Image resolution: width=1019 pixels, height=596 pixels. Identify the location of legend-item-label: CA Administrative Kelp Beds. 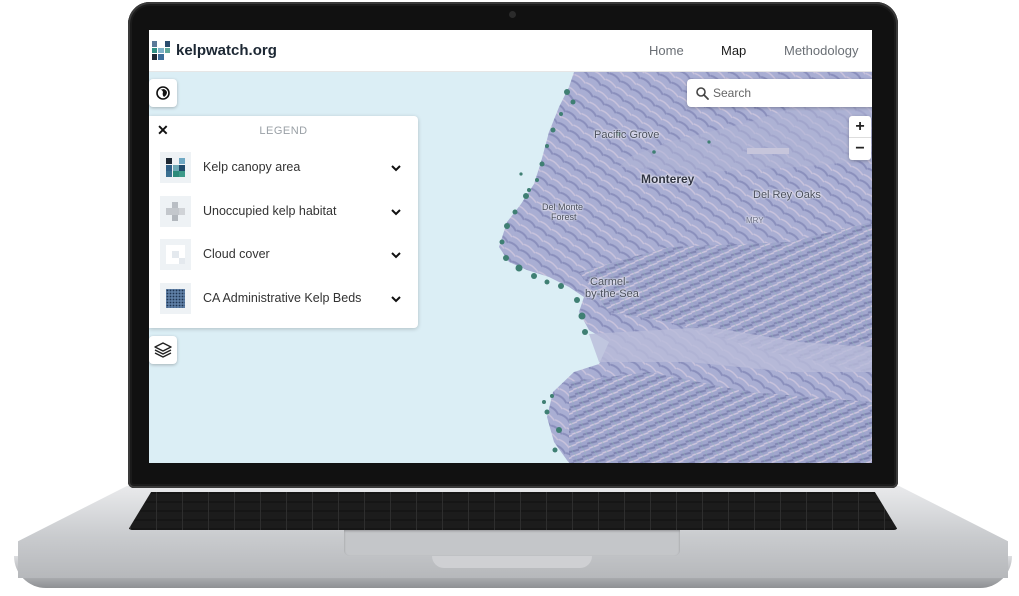
(282, 298).